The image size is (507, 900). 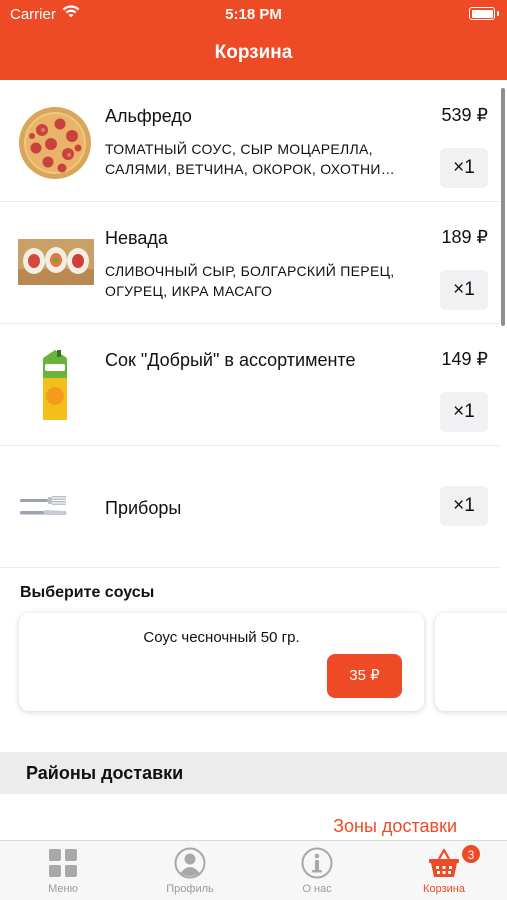 What do you see at coordinates (55, 385) in the screenshot?
I see `juice-box-image` at bounding box center [55, 385].